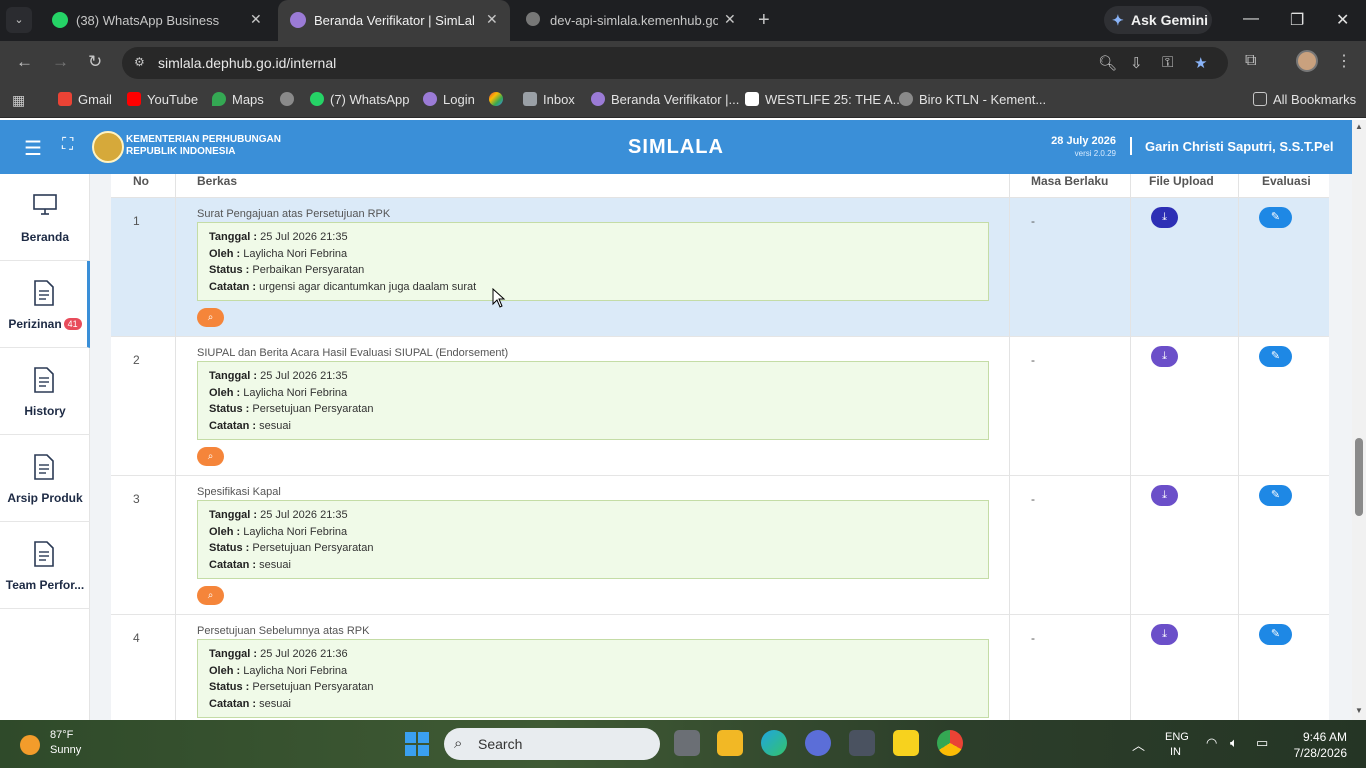 The width and height of the screenshot is (1366, 768). What do you see at coordinates (1359, 477) in the screenshot?
I see `scrollbar-thumb` at bounding box center [1359, 477].